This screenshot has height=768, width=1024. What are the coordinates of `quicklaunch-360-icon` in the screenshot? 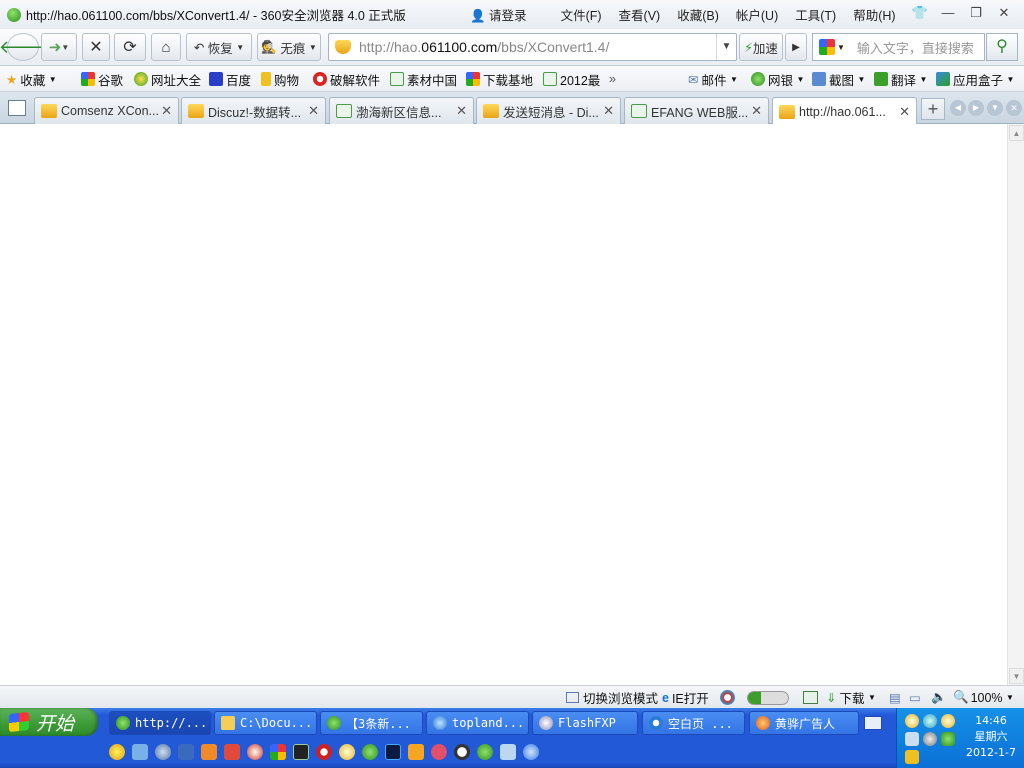 It's located at (370, 752).